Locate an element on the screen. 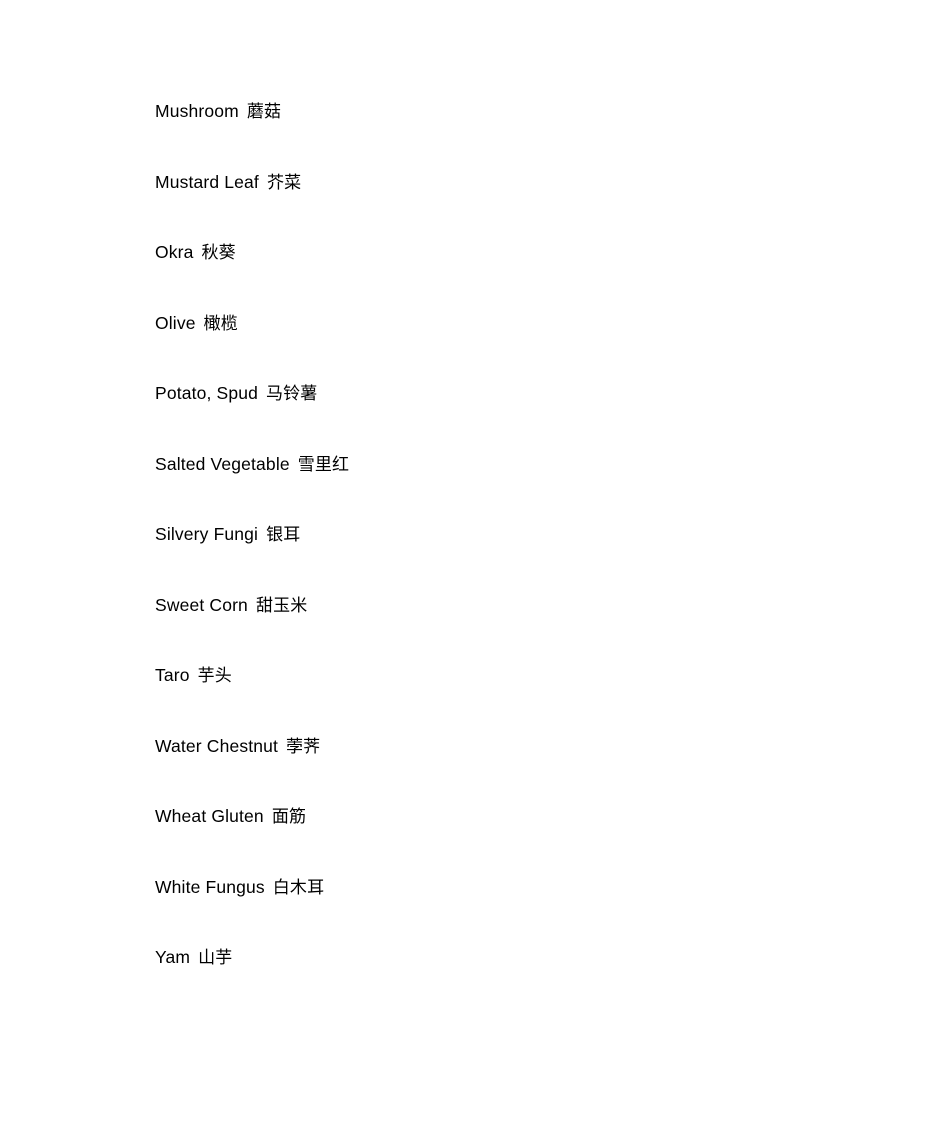  term-chinese: 蘑菇 is located at coordinates (264, 112).